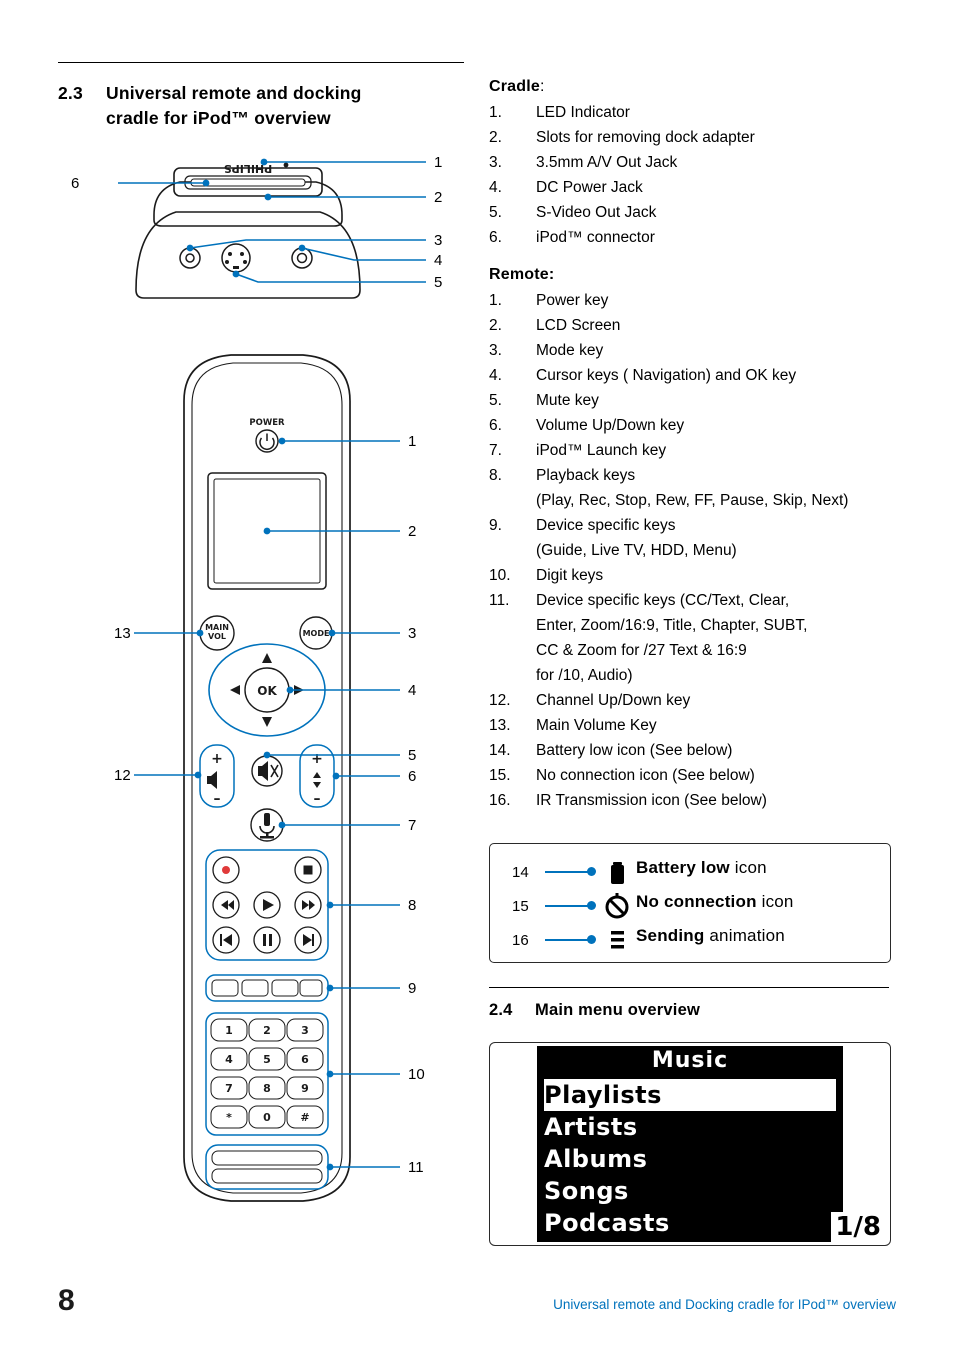 Image resolution: width=954 pixels, height=1350 pixels. I want to click on previous-icon, so click(221, 940).